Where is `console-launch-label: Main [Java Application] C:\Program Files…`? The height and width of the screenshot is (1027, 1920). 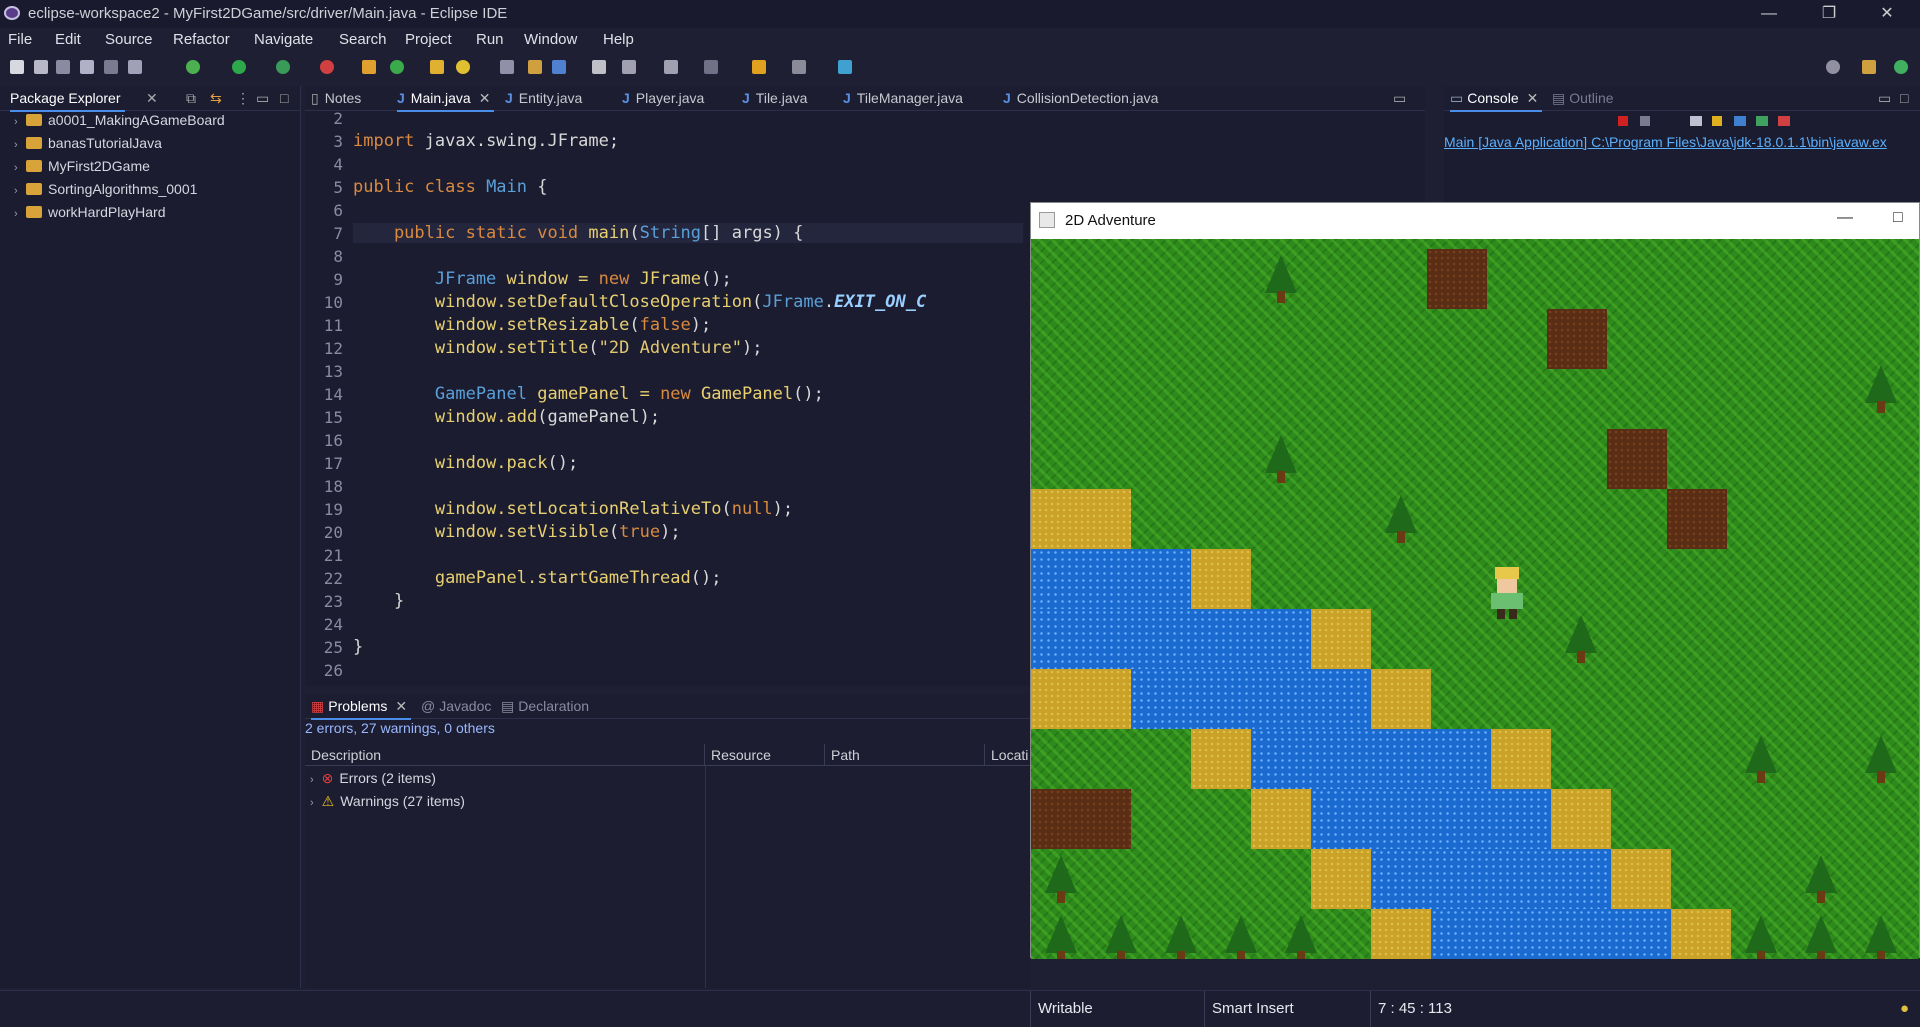 console-launch-label: Main [Java Application] C:\Program Files… is located at coordinates (1682, 142).